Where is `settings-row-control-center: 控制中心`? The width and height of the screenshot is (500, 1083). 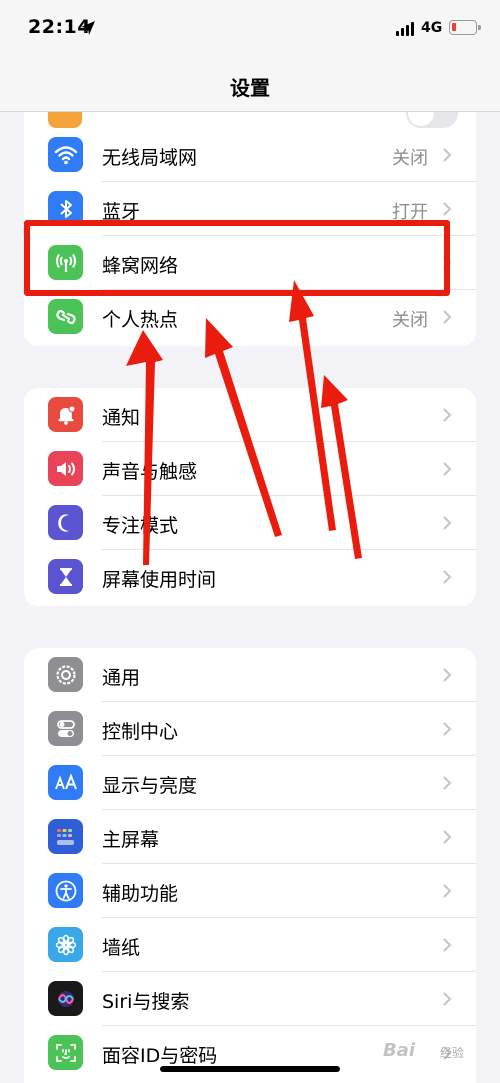
settings-row-control-center: 控制中心 is located at coordinates (250, 729).